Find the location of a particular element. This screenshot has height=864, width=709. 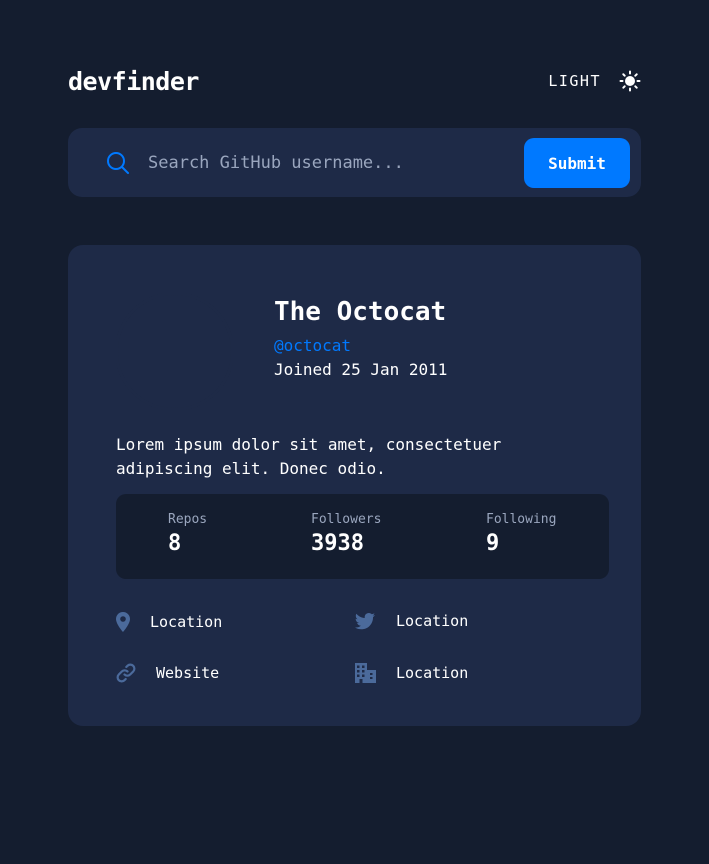

search-bar: Submit is located at coordinates (354, 162).